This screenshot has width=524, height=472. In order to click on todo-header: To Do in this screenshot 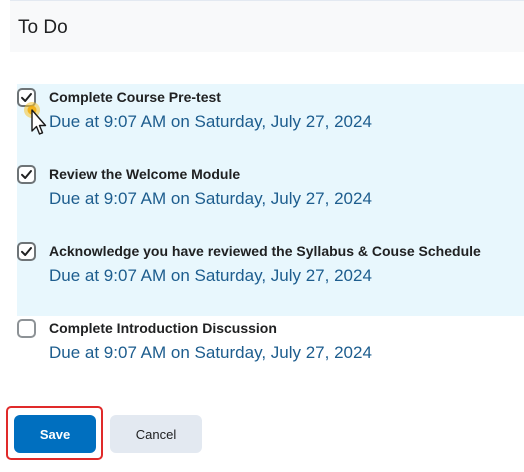, I will do `click(267, 26)`.